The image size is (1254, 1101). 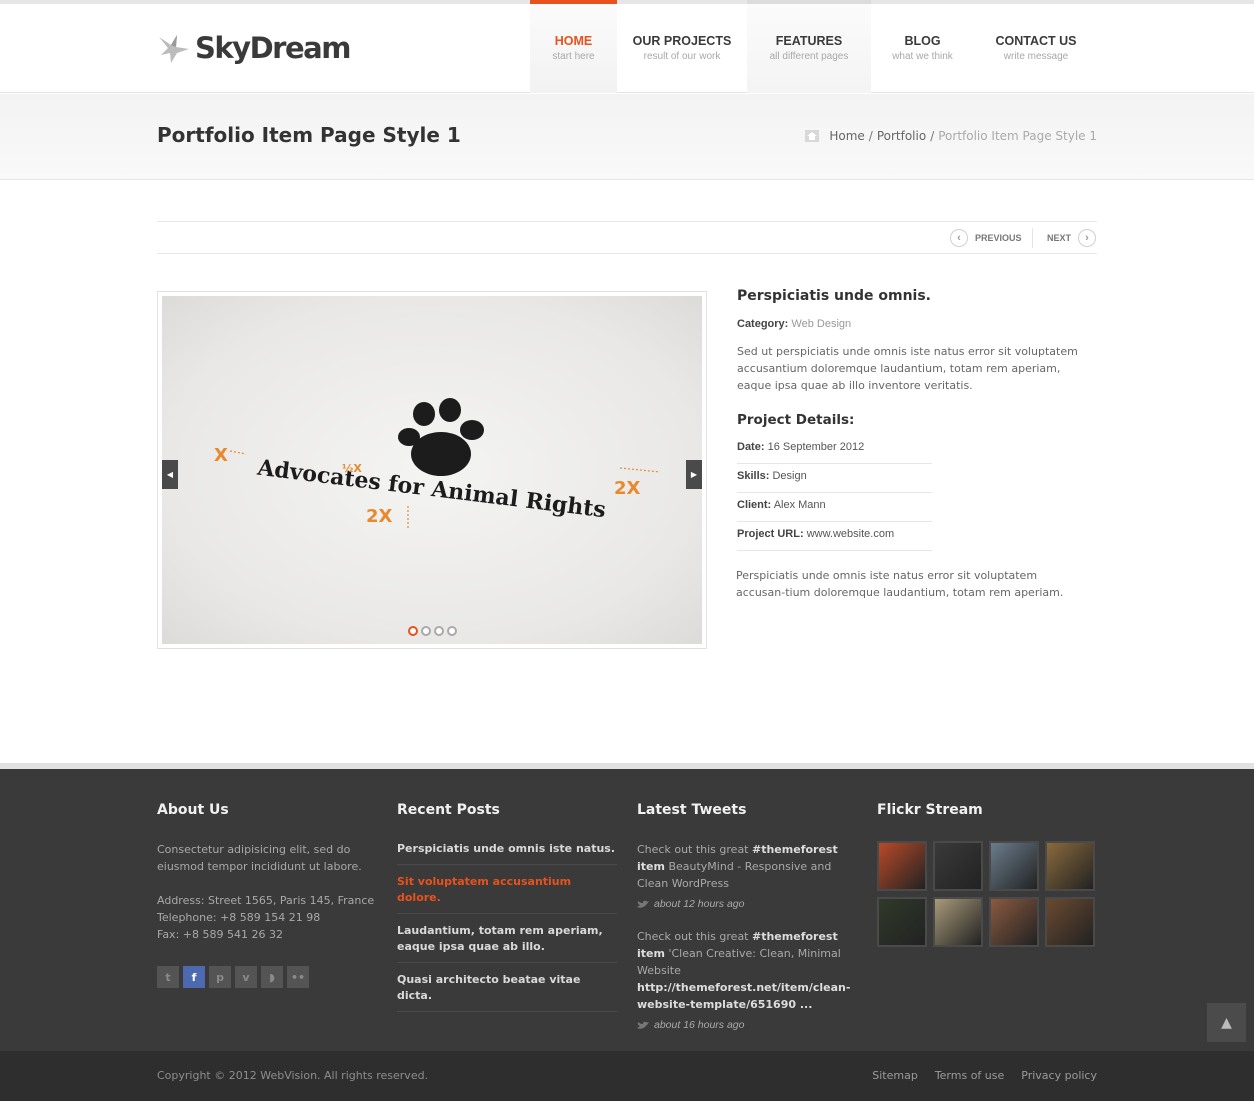 I want to click on next-button: NEXT ›, so click(x=1072, y=238).